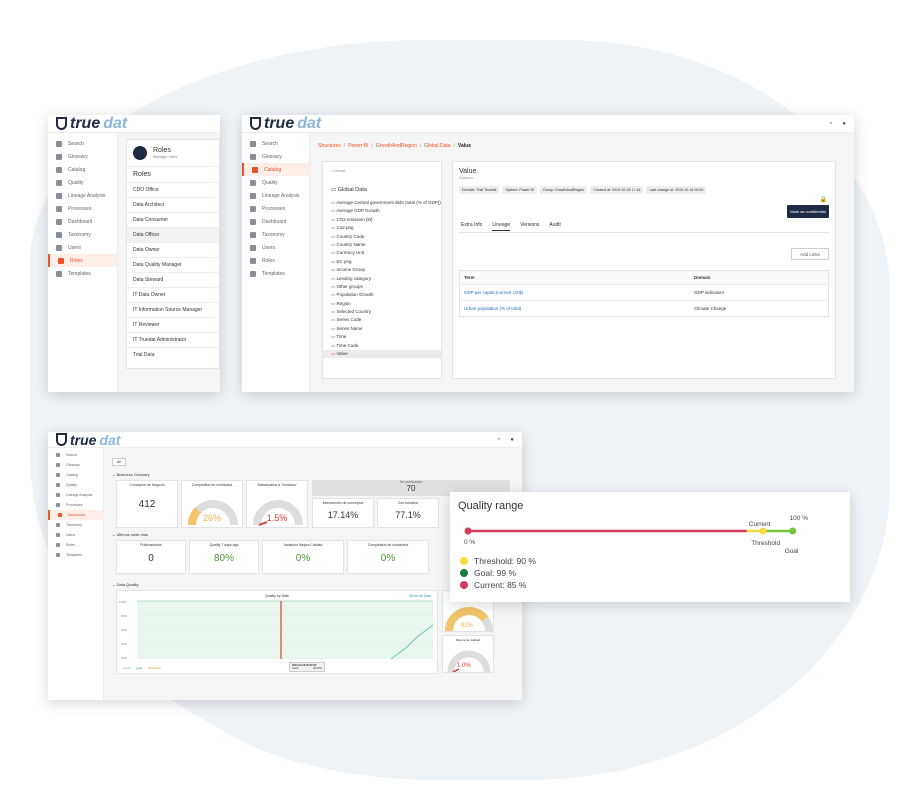 Image resolution: width=900 pixels, height=790 pixels. Describe the element at coordinates (837, 124) in the screenshot. I see `top-actions: ◔ ●` at that location.